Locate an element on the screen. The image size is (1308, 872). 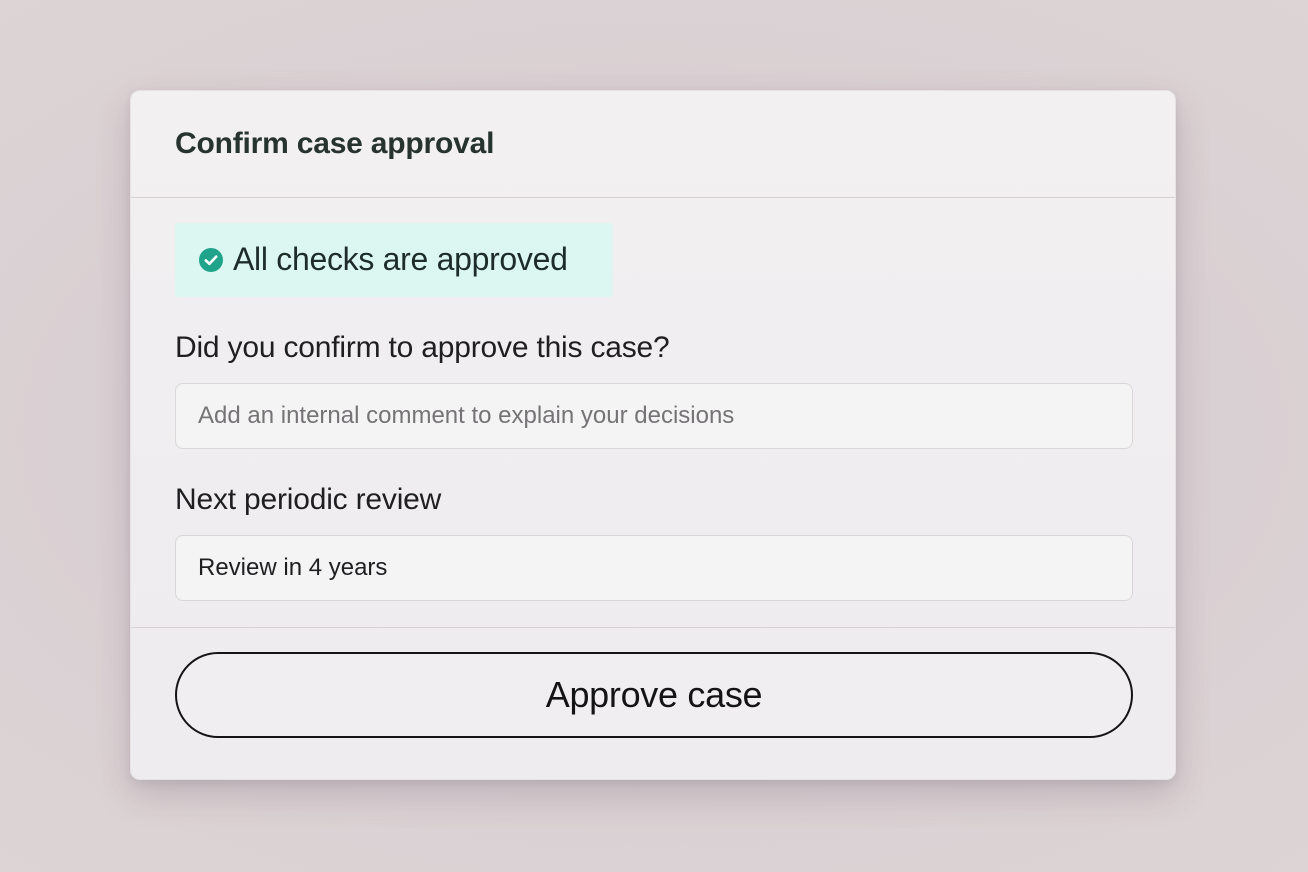
footer-divider is located at coordinates (653, 627).